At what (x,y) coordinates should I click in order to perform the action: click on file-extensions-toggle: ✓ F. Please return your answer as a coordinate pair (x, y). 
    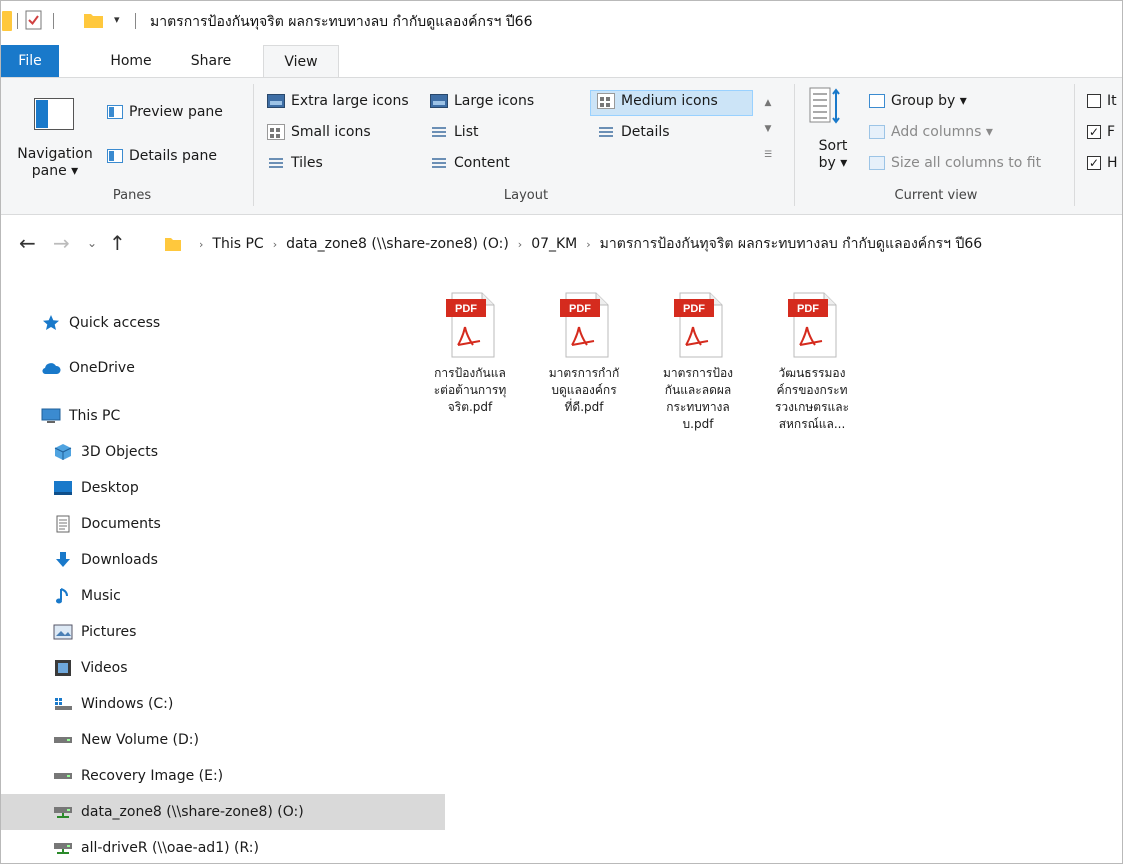
    Looking at the image, I should click on (1101, 132).